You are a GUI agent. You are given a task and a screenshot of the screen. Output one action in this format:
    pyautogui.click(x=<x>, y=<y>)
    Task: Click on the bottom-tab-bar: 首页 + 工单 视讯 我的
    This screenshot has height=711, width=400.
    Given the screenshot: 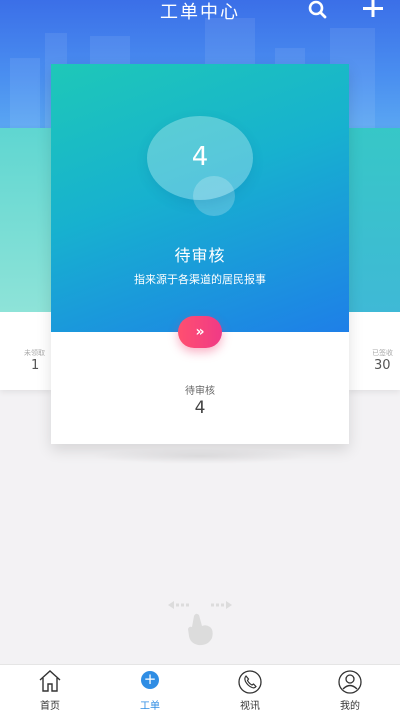 What is the action you would take?
    pyautogui.click(x=200, y=687)
    